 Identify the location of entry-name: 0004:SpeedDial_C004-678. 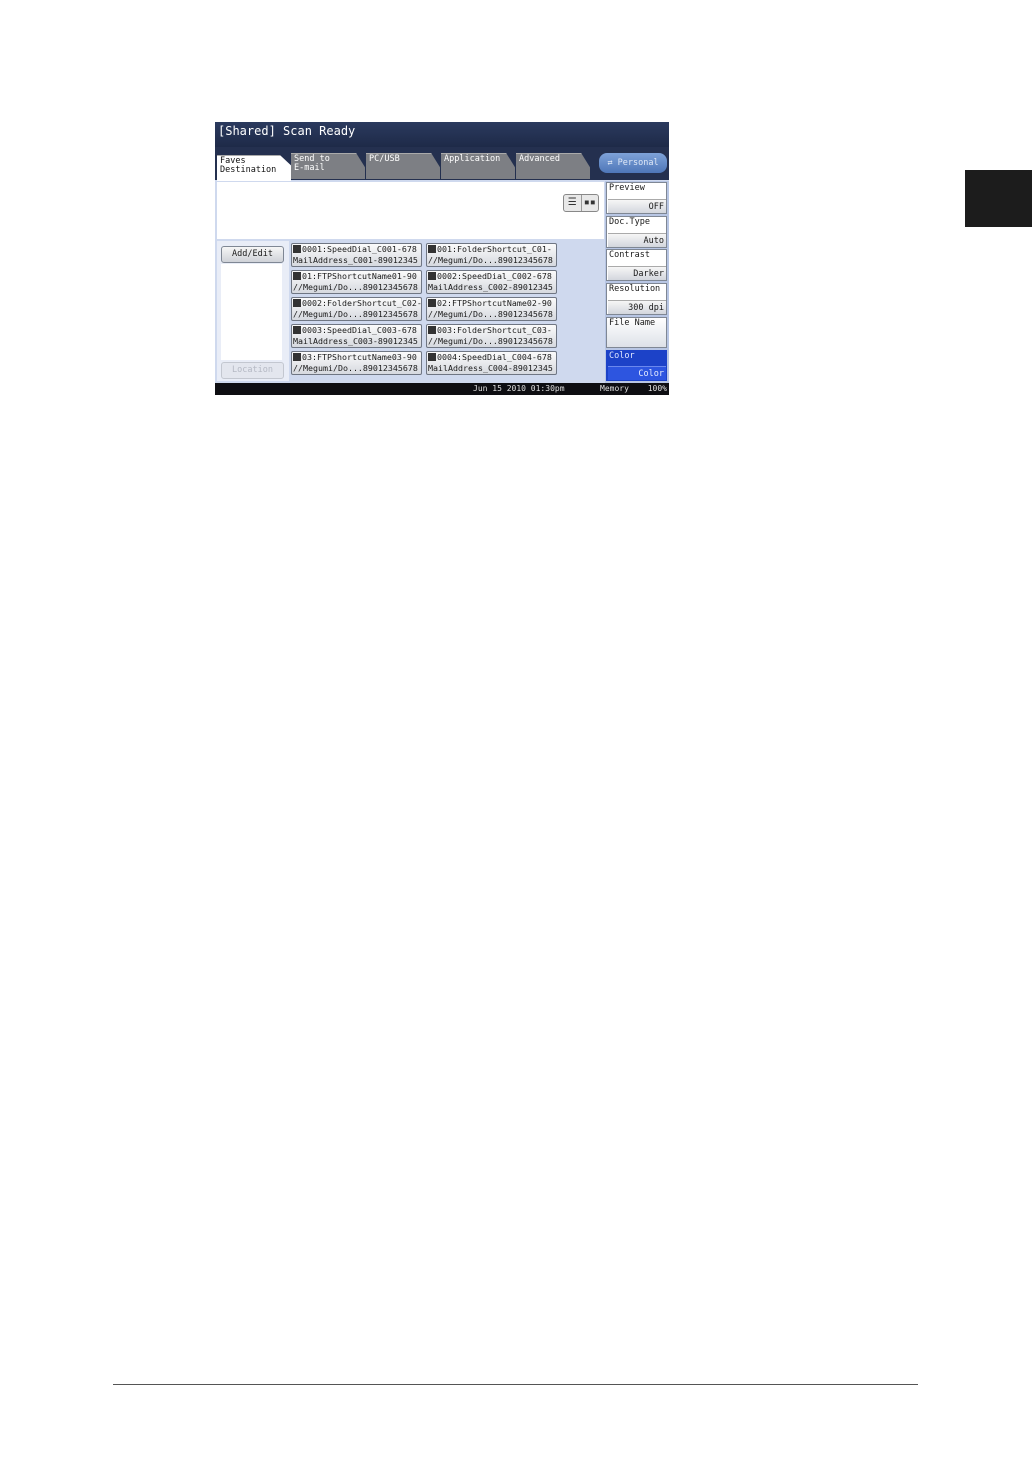
(494, 357).